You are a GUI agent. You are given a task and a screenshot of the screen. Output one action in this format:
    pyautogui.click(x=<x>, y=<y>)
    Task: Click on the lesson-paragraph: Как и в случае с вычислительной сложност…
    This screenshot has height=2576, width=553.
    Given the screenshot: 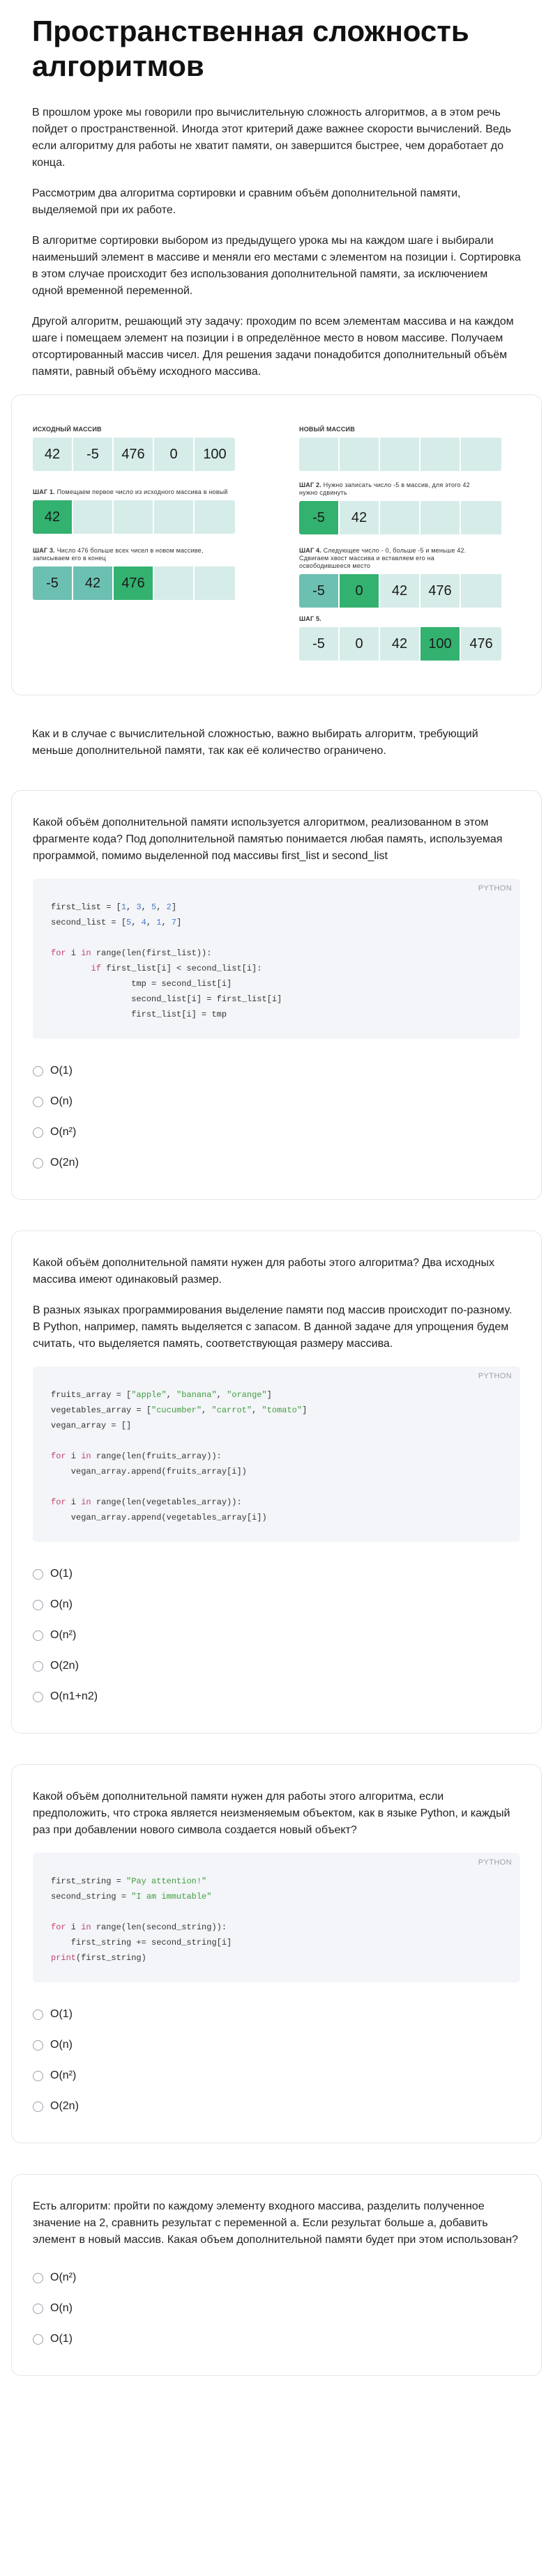 What is the action you would take?
    pyautogui.click(x=255, y=742)
    